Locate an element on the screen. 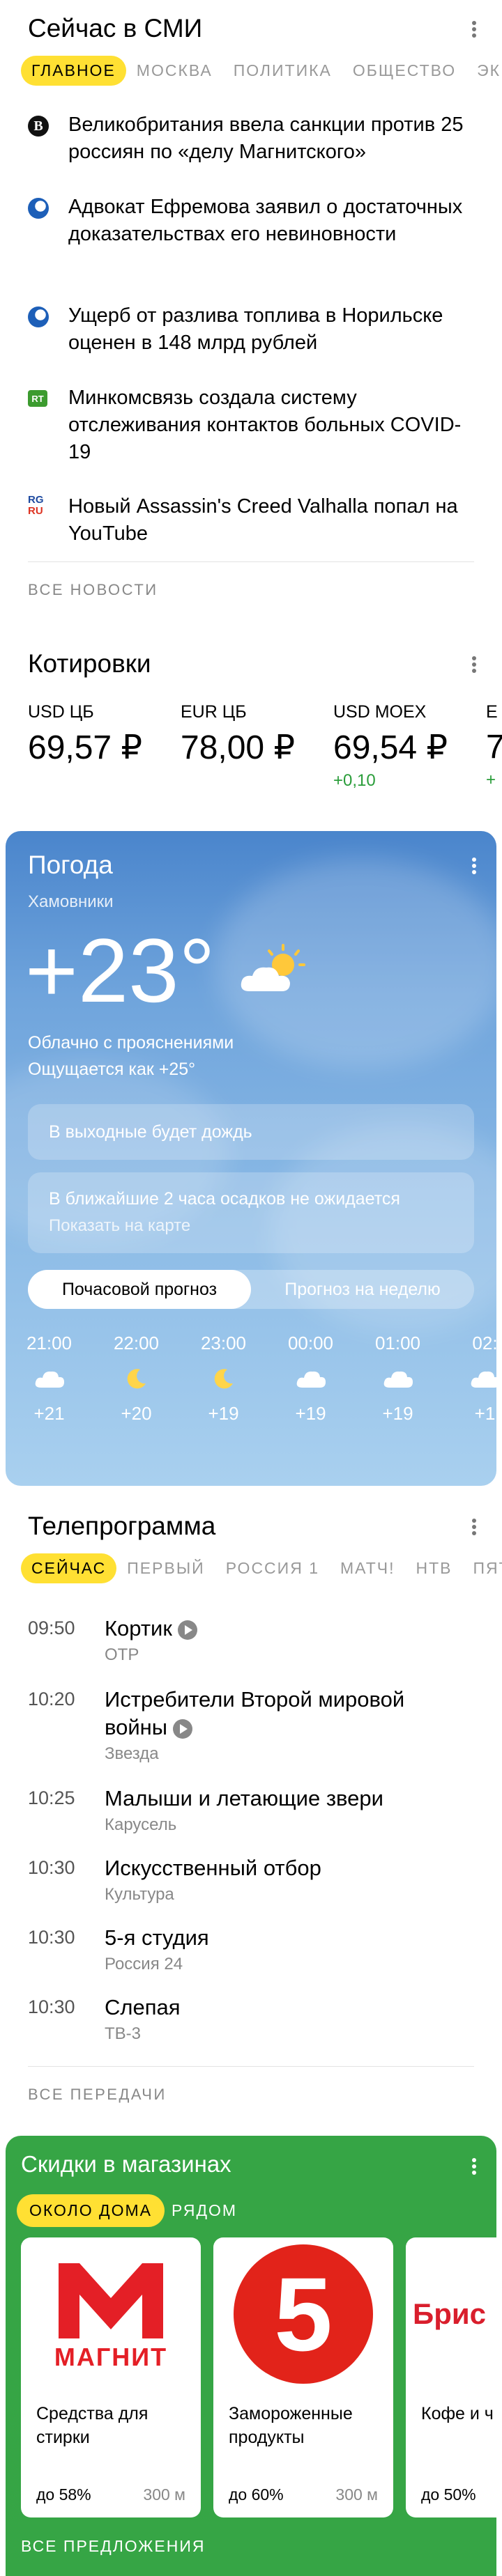  hour-time: 01:00 is located at coordinates (397, 1343).